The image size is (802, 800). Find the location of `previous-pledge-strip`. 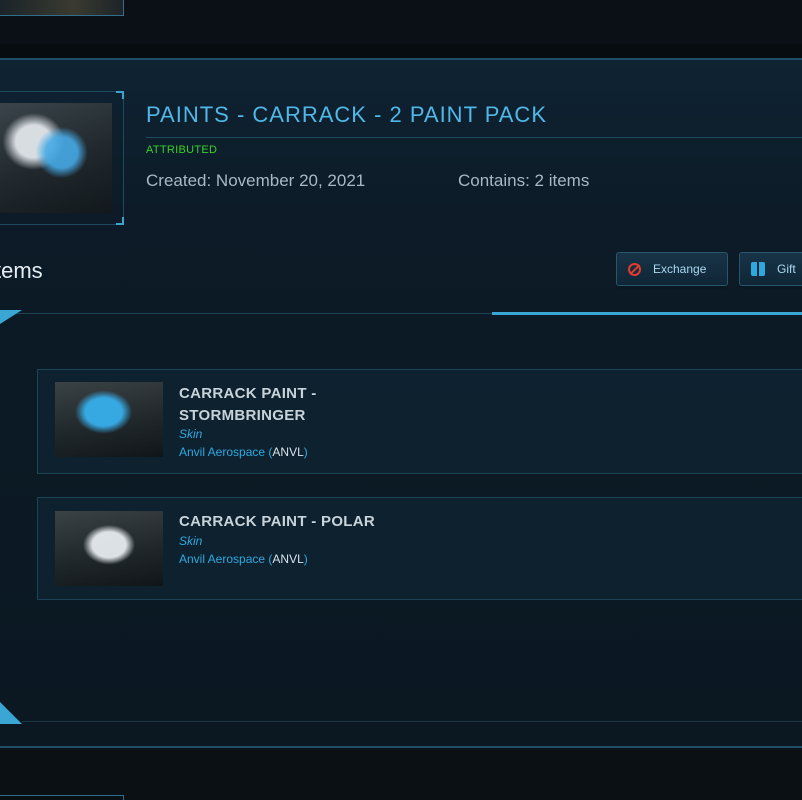

previous-pledge-strip is located at coordinates (401, 22).